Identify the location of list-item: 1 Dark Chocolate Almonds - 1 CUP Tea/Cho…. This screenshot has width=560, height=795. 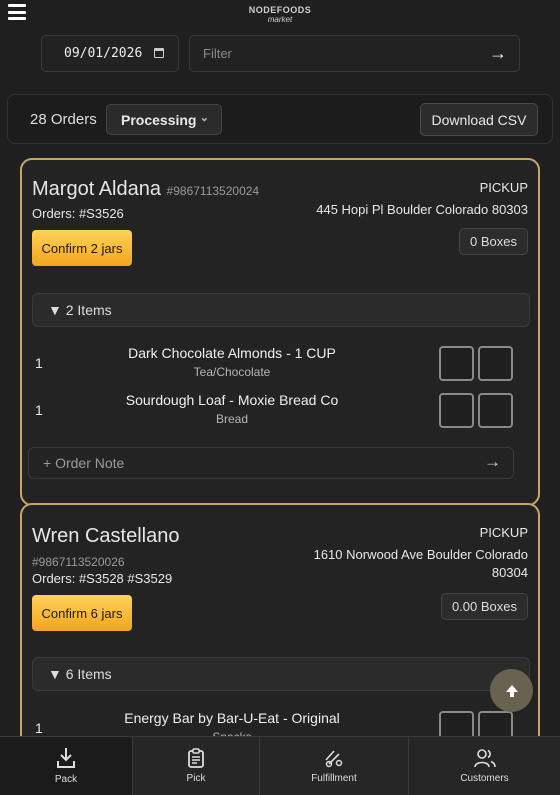
(281, 364).